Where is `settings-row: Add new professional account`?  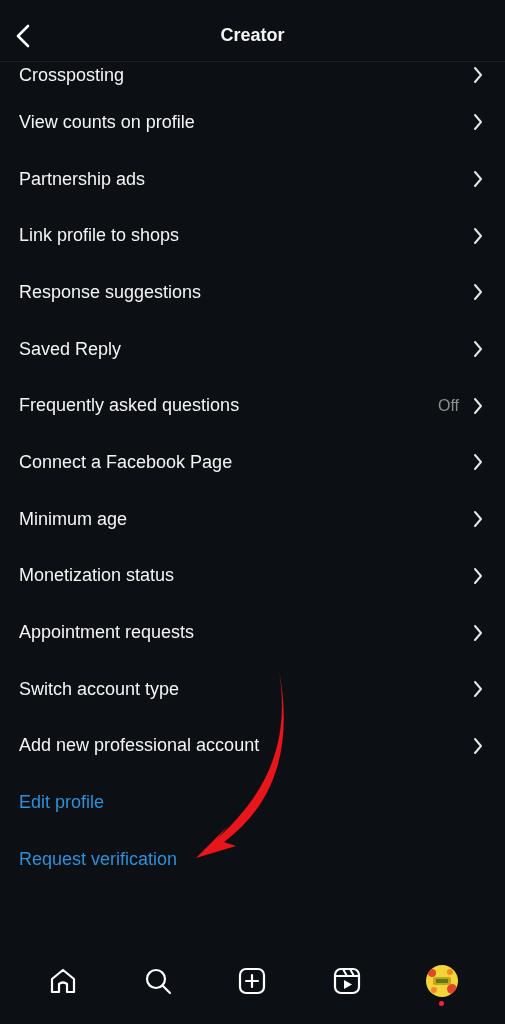 settings-row: Add new professional account is located at coordinates (252, 746).